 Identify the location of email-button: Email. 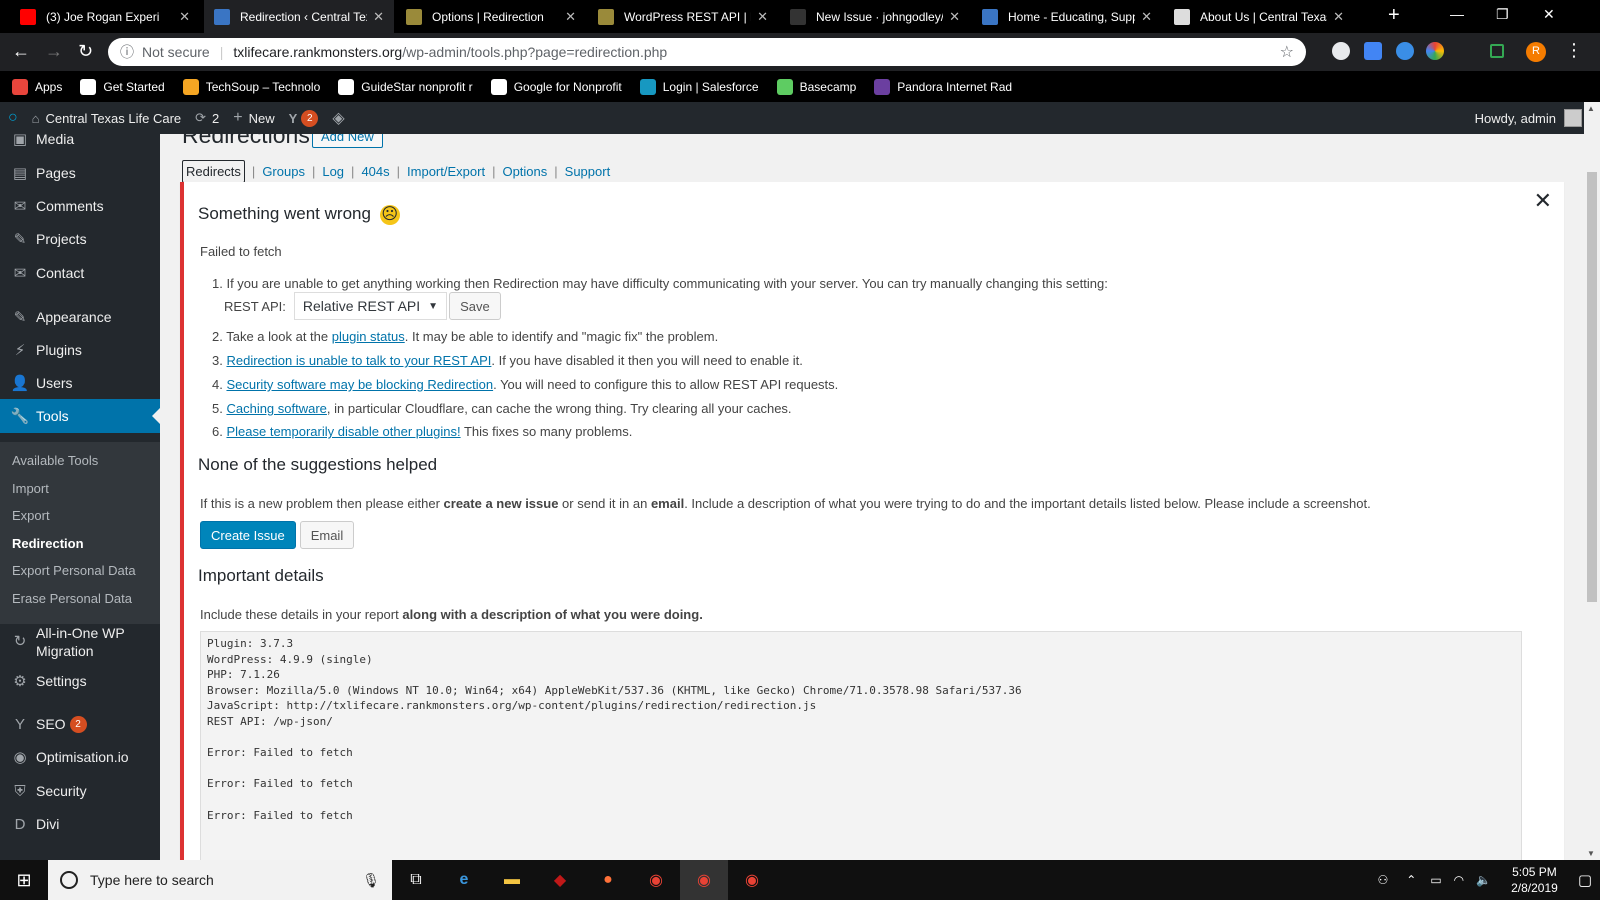
(327, 535).